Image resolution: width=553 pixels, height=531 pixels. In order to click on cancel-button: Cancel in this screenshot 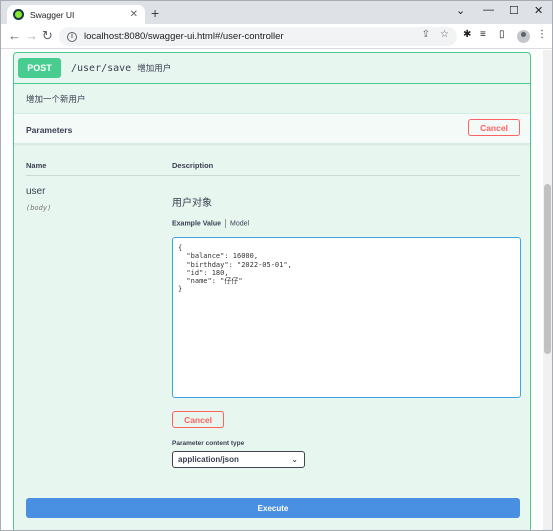, I will do `click(198, 419)`.